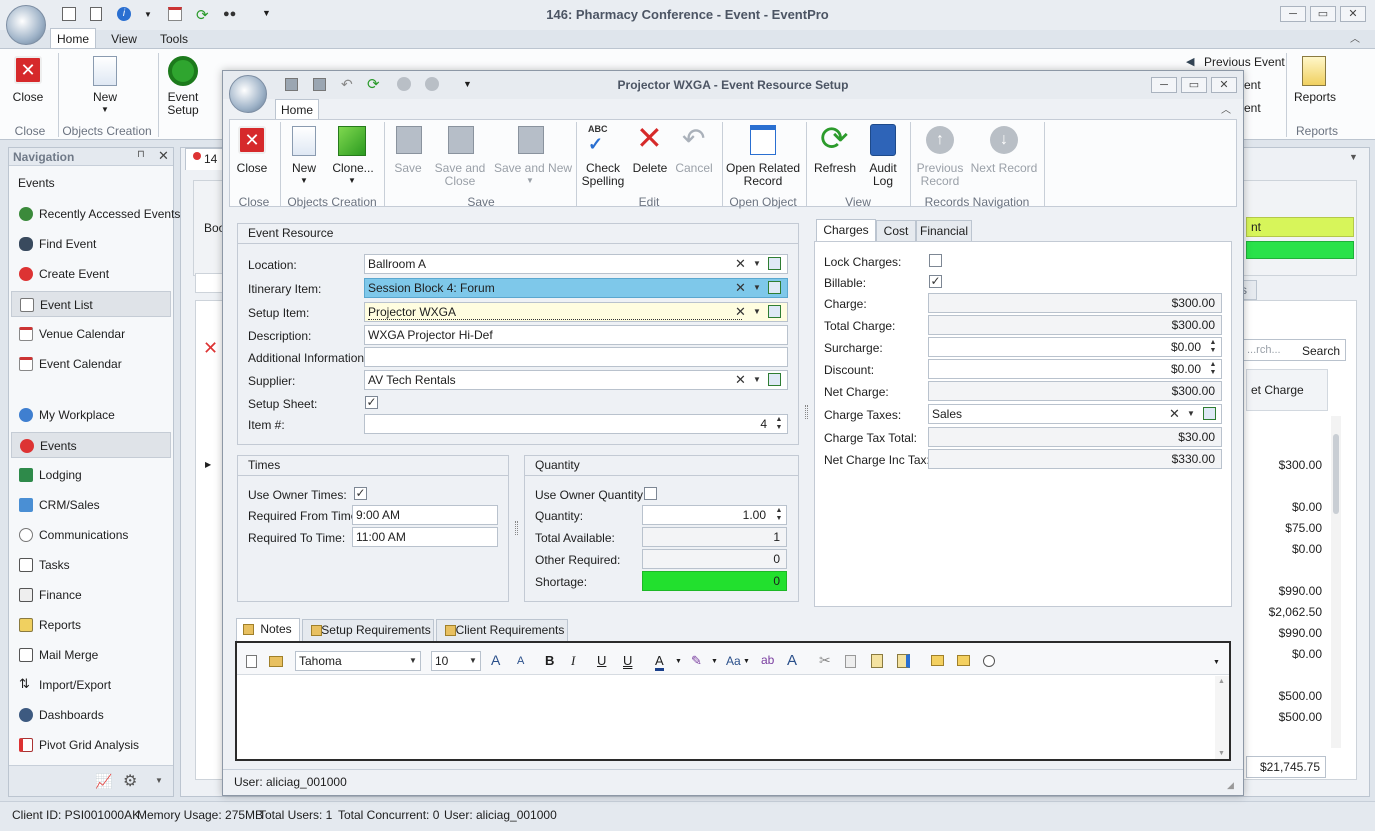  What do you see at coordinates (1353, 157) in the screenshot?
I see `doc-list-dropdown-icon: ▼` at bounding box center [1353, 157].